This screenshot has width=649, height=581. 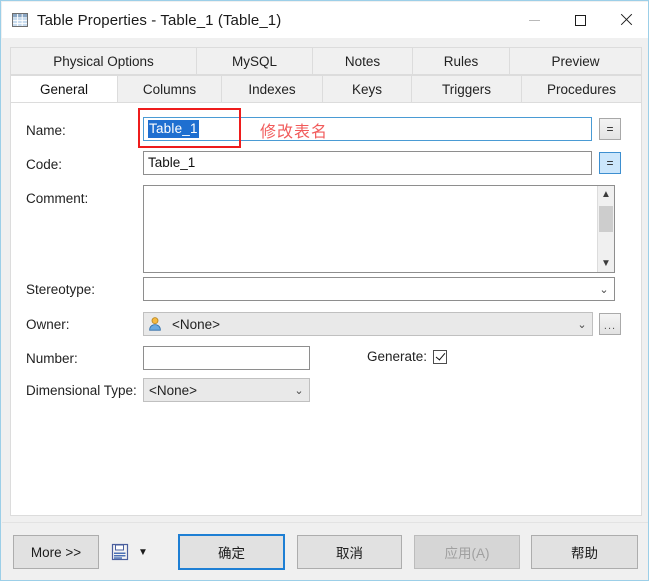 I want to click on tab-label: Columns, so click(x=169, y=89).